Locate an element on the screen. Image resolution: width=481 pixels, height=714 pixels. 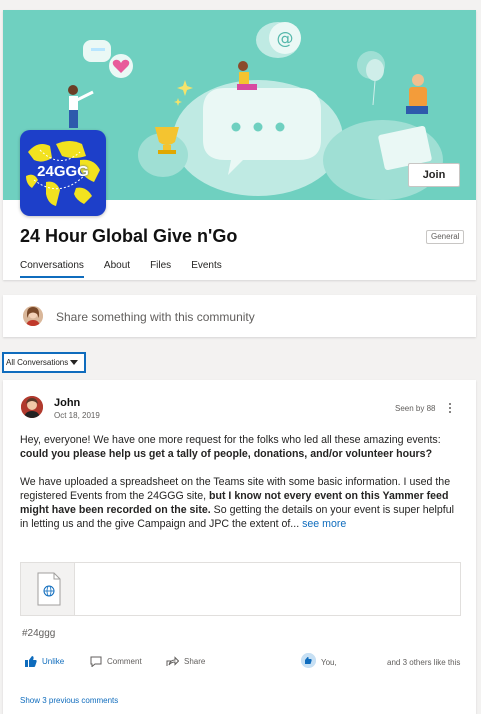
conversation-filter-dropdown: All Conversations is located at coordinates (44, 362).